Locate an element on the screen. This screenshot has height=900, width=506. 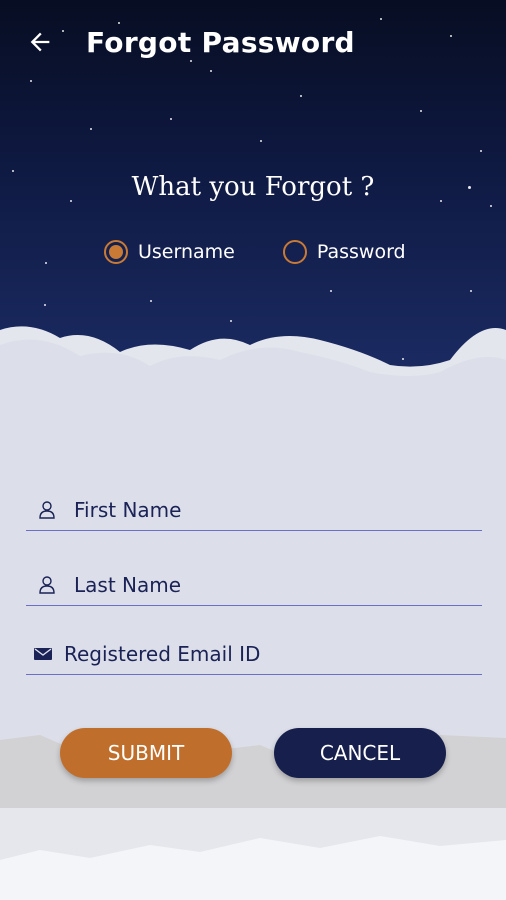
first-name-field is located at coordinates (254, 510).